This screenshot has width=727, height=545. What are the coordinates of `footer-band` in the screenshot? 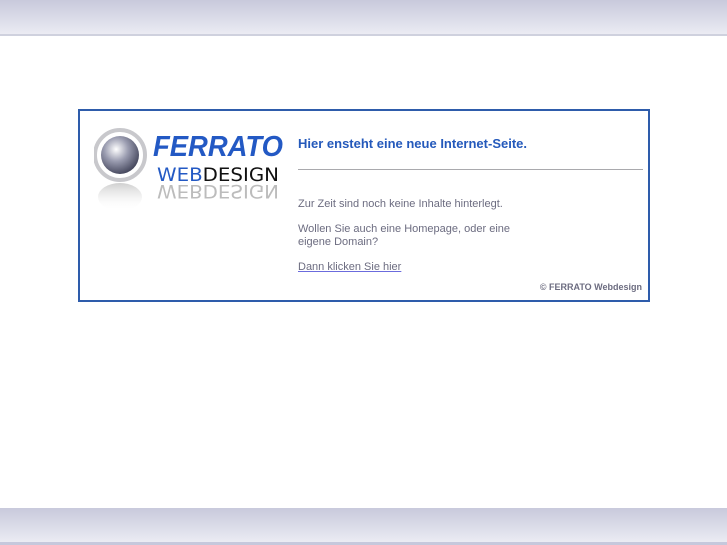 It's located at (363, 526).